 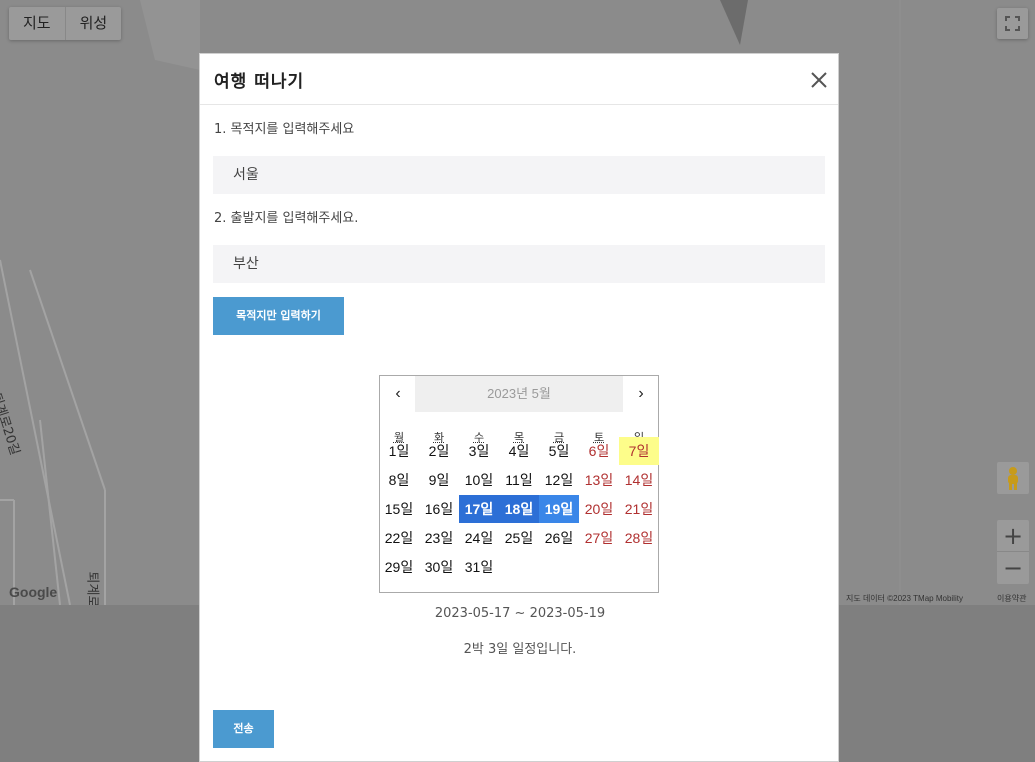 What do you see at coordinates (519, 175) in the screenshot?
I see `destination-input: 서울` at bounding box center [519, 175].